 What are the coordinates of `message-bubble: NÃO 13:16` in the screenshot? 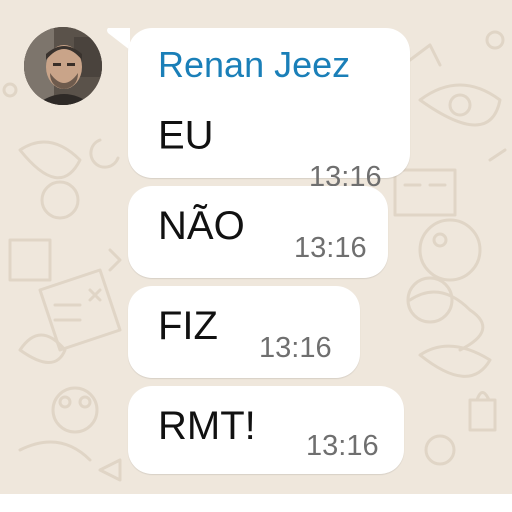 It's located at (258, 232).